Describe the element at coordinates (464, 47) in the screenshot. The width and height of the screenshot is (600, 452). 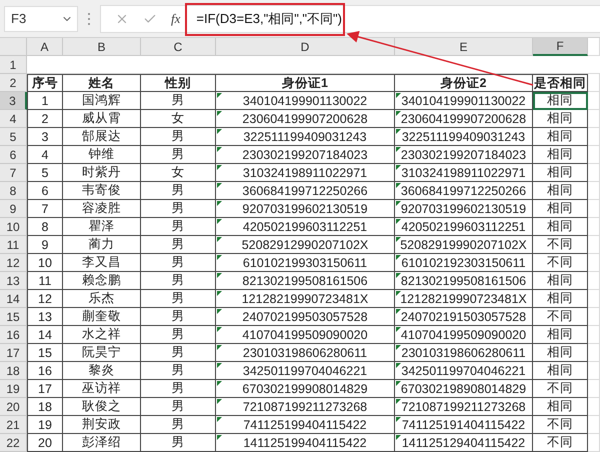
I see `column-header: E` at that location.